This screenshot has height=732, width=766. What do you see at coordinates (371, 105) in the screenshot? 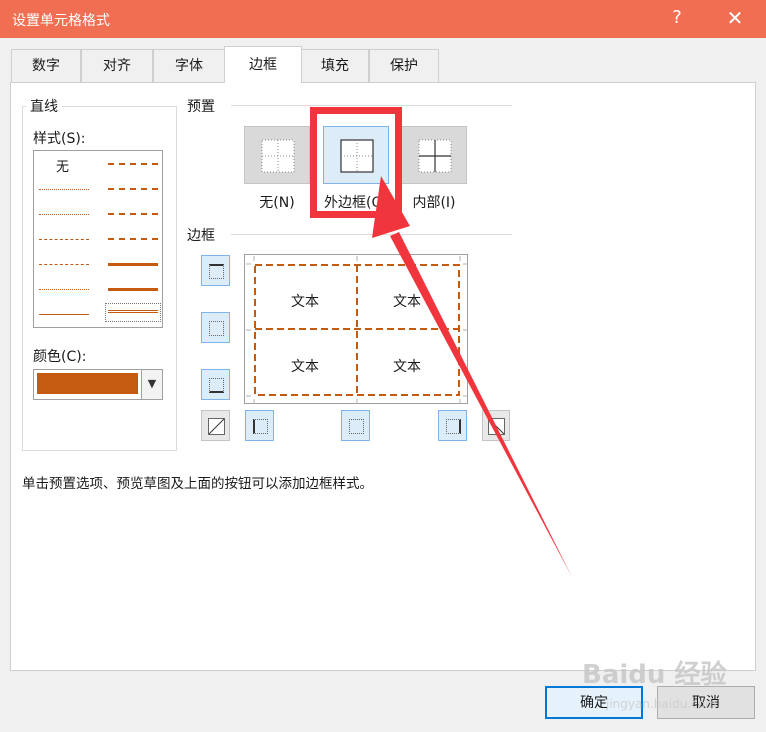
I see `preset-divider` at bounding box center [371, 105].